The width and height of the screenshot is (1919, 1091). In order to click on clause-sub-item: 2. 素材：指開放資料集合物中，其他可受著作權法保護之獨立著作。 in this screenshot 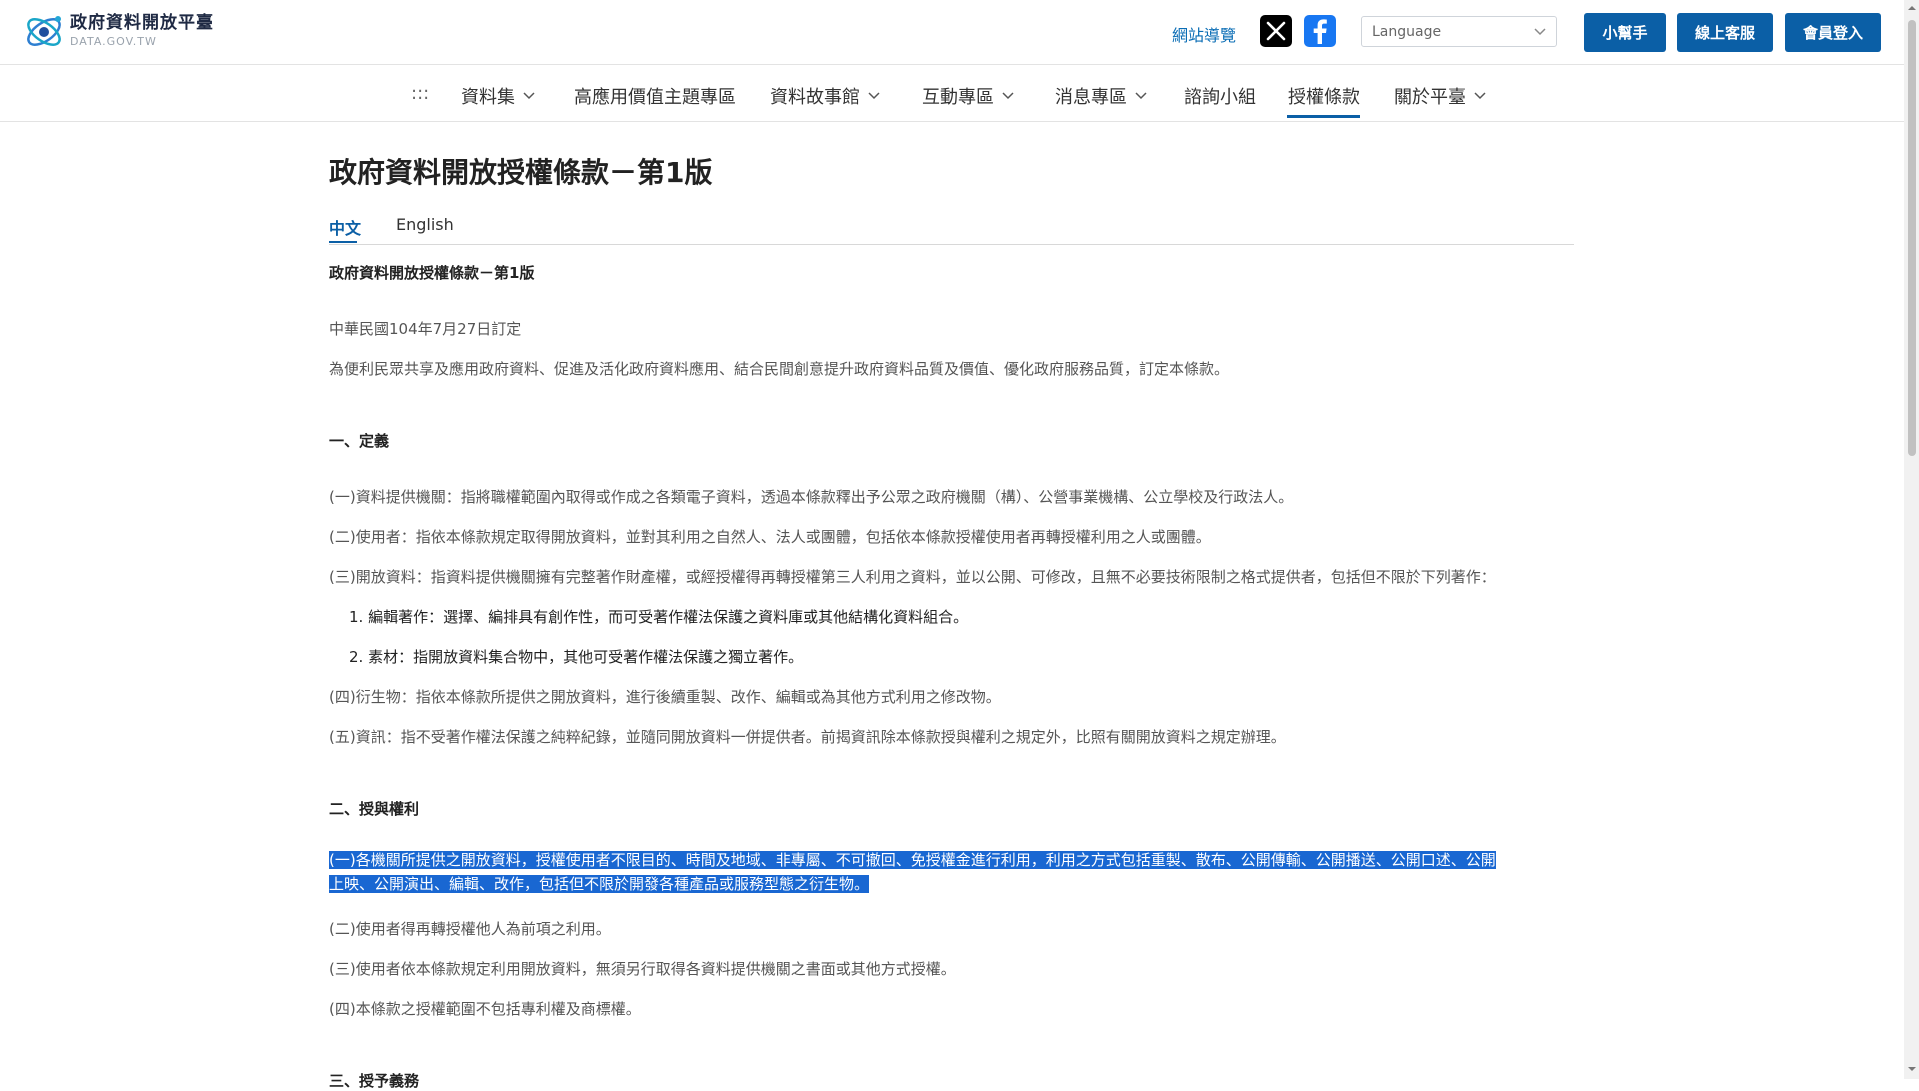, I will do `click(576, 657)`.